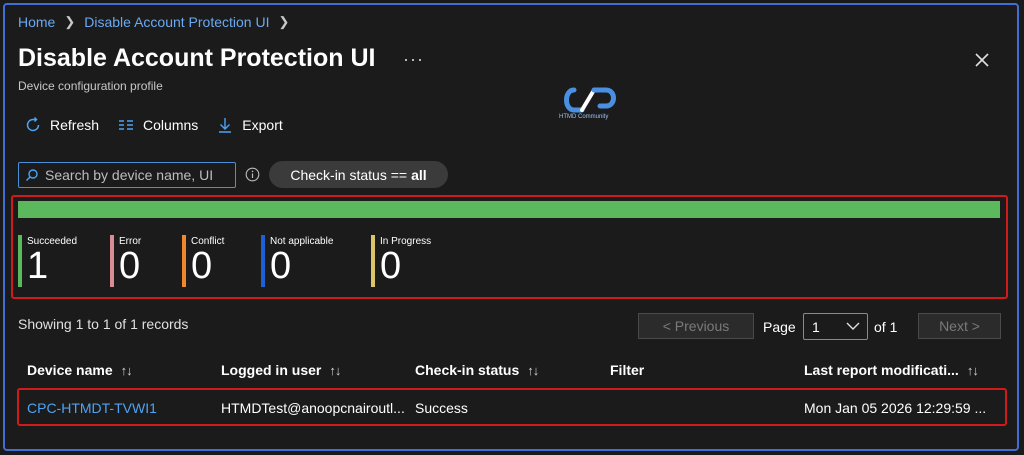 The image size is (1024, 455). I want to click on page-title: Disable Account Protection UI, so click(197, 58).